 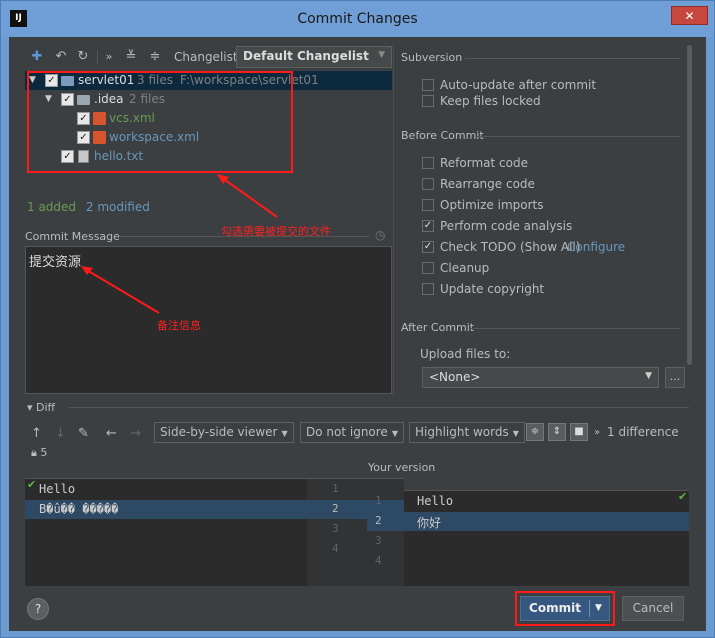 What do you see at coordinates (438, 327) in the screenshot?
I see `section-title-after-commit: After Commit` at bounding box center [438, 327].